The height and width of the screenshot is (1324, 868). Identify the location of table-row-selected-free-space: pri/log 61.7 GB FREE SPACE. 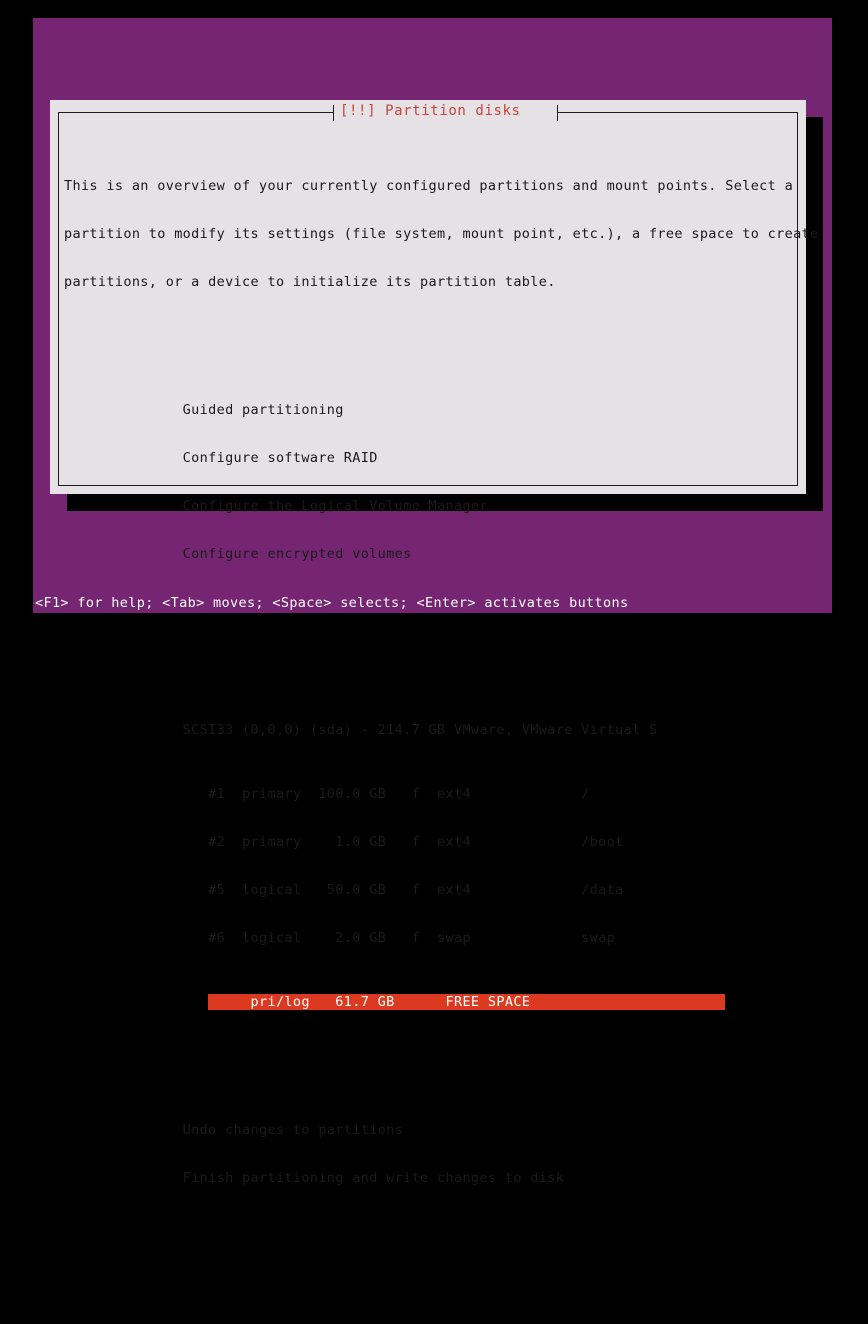
(467, 1002).